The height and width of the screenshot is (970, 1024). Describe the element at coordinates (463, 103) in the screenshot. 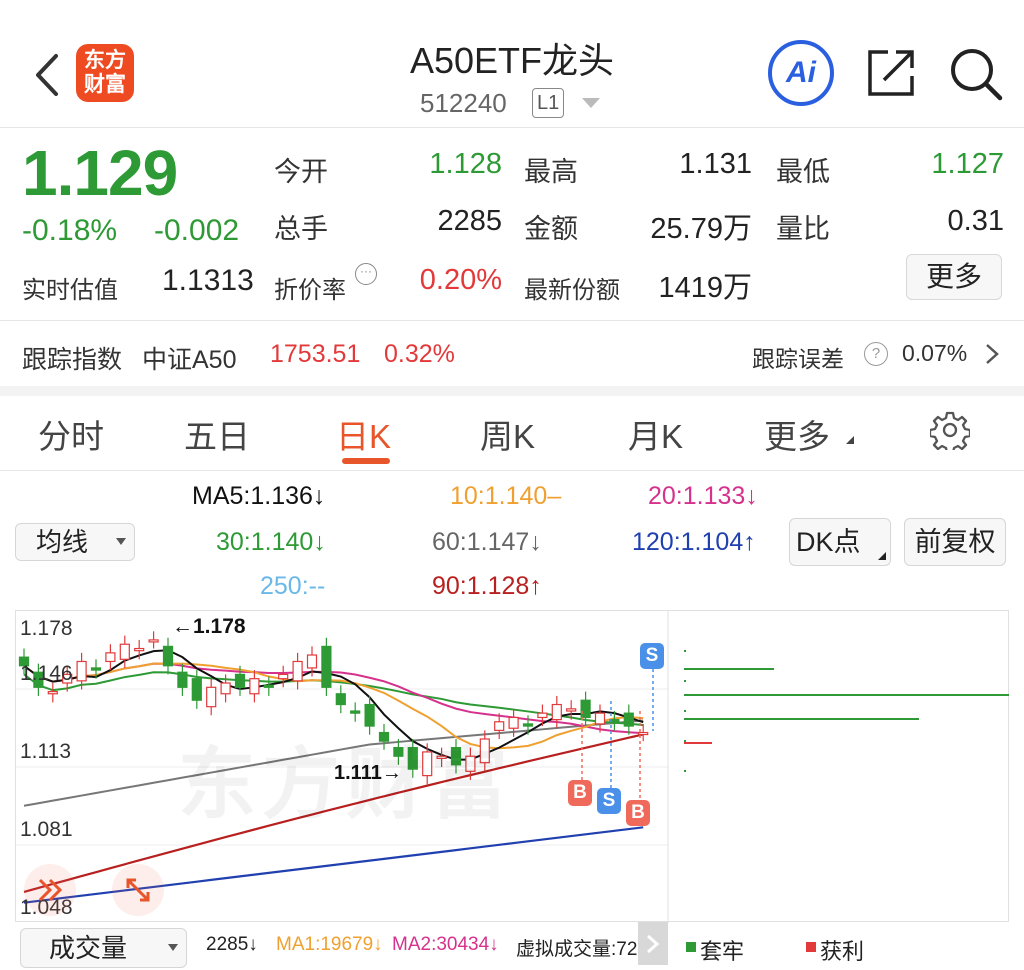

I see `stock-code: 512240` at that location.